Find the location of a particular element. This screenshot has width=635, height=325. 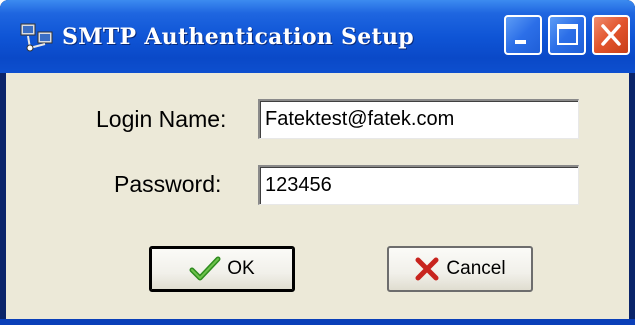

x-mark-icon is located at coordinates (427, 269).